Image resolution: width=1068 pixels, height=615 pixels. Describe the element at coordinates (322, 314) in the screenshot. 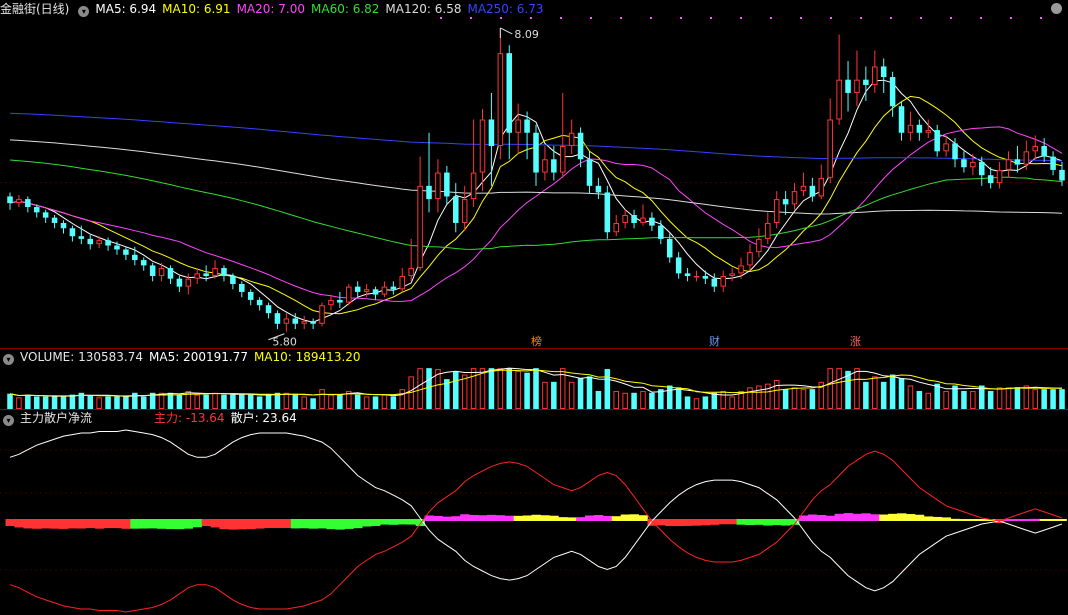

I see `candle` at that location.